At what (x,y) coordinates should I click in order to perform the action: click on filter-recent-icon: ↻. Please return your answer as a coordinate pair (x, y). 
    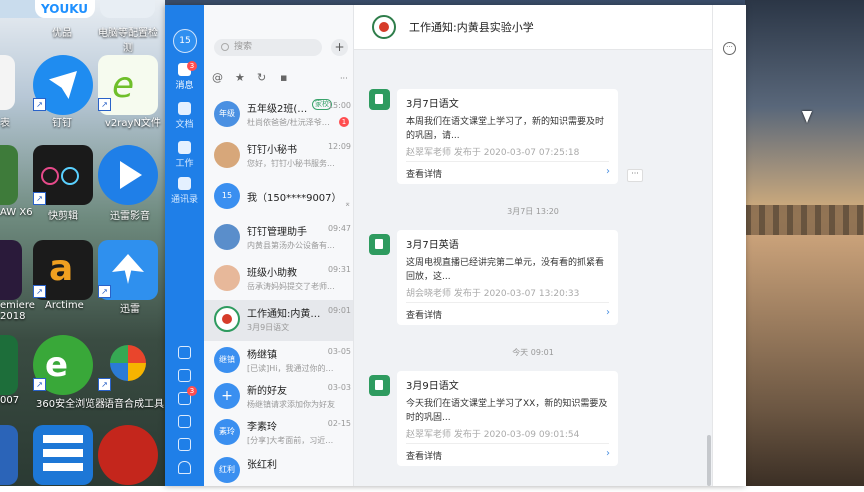
    Looking at the image, I should click on (261, 77).